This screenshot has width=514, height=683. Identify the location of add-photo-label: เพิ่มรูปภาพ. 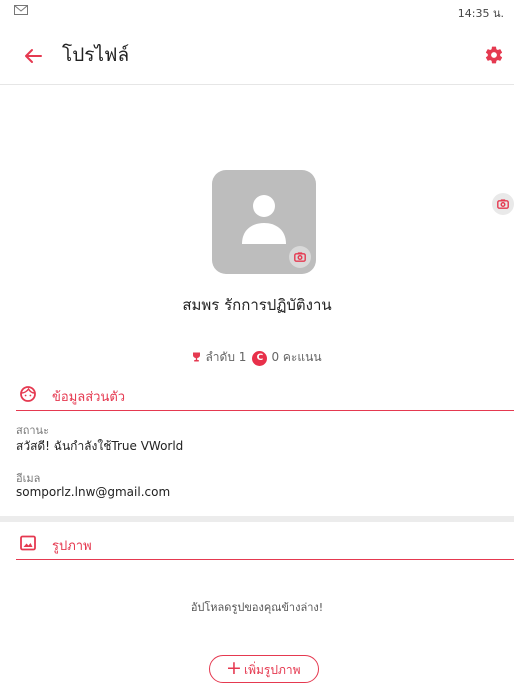
(272, 670).